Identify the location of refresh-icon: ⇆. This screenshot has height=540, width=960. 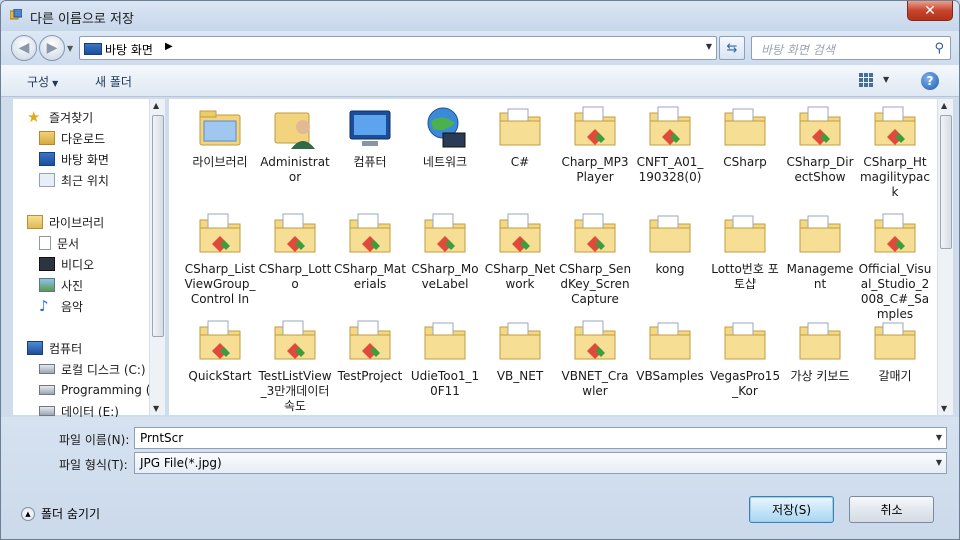
(732, 48).